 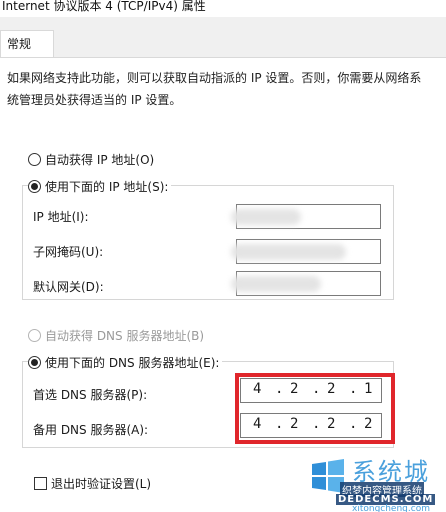 What do you see at coordinates (315, 408) in the screenshot?
I see `dns-highlight-box` at bounding box center [315, 408].